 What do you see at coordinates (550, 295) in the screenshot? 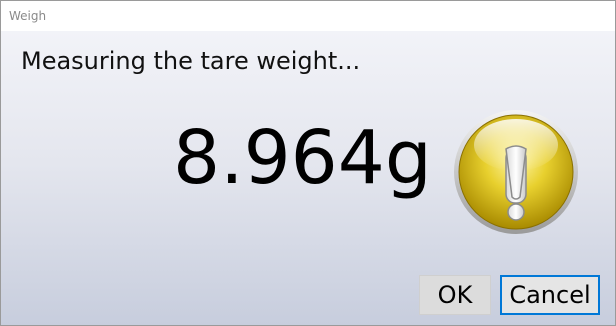
I see `cancel-button: Cancel` at bounding box center [550, 295].